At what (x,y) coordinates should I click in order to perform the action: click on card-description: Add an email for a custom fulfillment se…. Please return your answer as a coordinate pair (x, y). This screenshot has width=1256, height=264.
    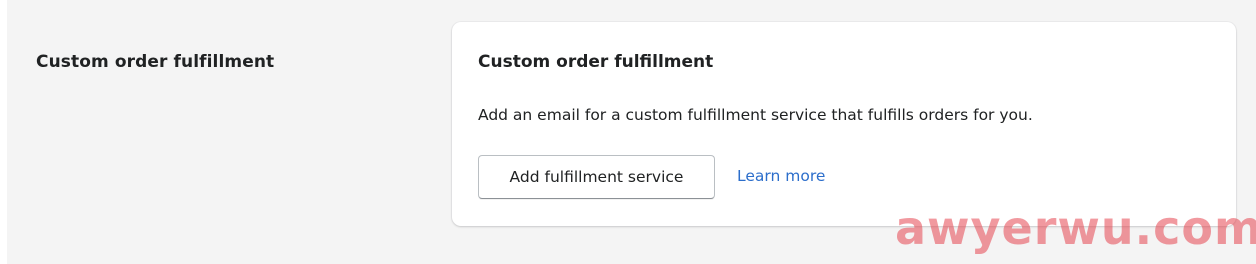
    Looking at the image, I should click on (755, 115).